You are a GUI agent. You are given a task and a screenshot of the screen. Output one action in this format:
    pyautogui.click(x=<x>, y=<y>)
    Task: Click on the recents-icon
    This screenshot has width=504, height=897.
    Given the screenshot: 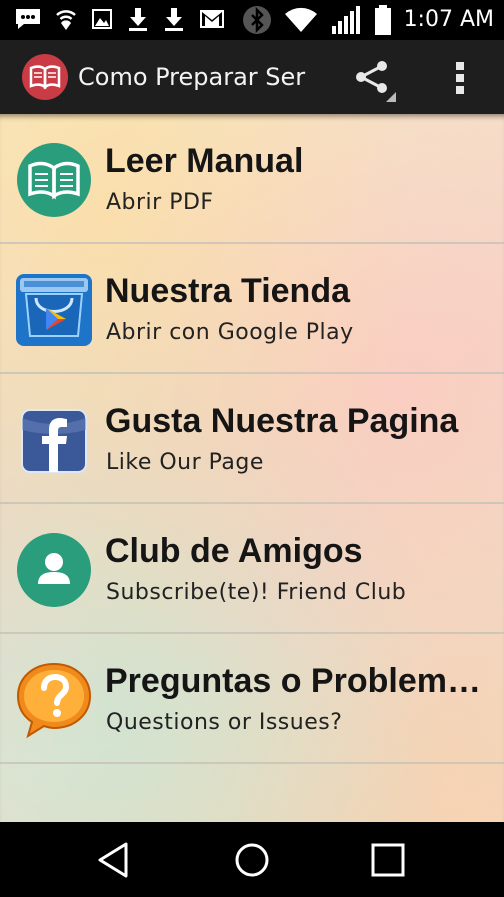 What is the action you would take?
    pyautogui.click(x=388, y=860)
    